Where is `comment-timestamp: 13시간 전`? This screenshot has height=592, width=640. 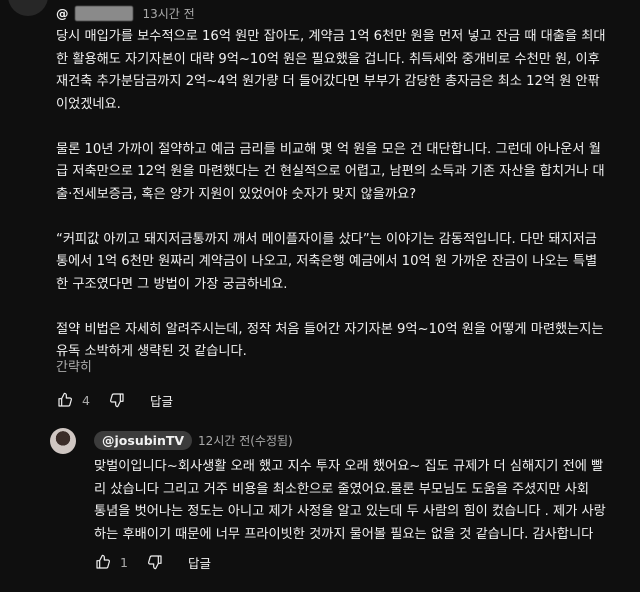
comment-timestamp: 13시간 전 is located at coordinates (169, 13).